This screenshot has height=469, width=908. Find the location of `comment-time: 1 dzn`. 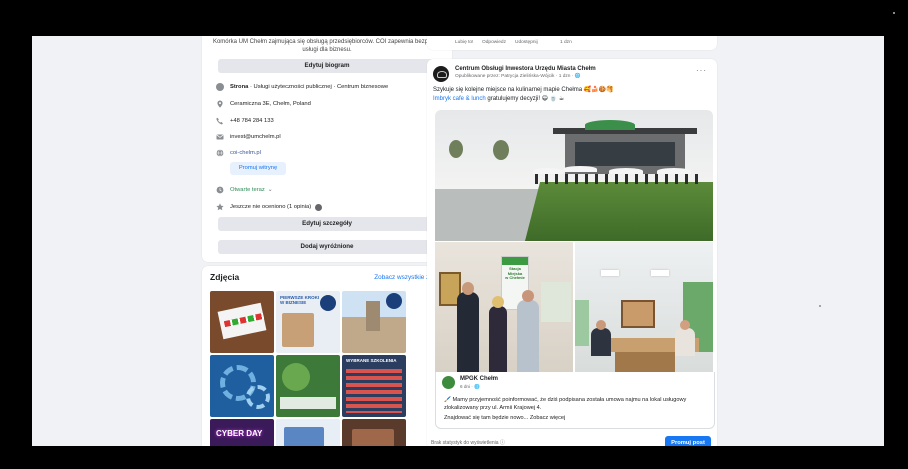

comment-time: 1 dzn is located at coordinates (566, 42).